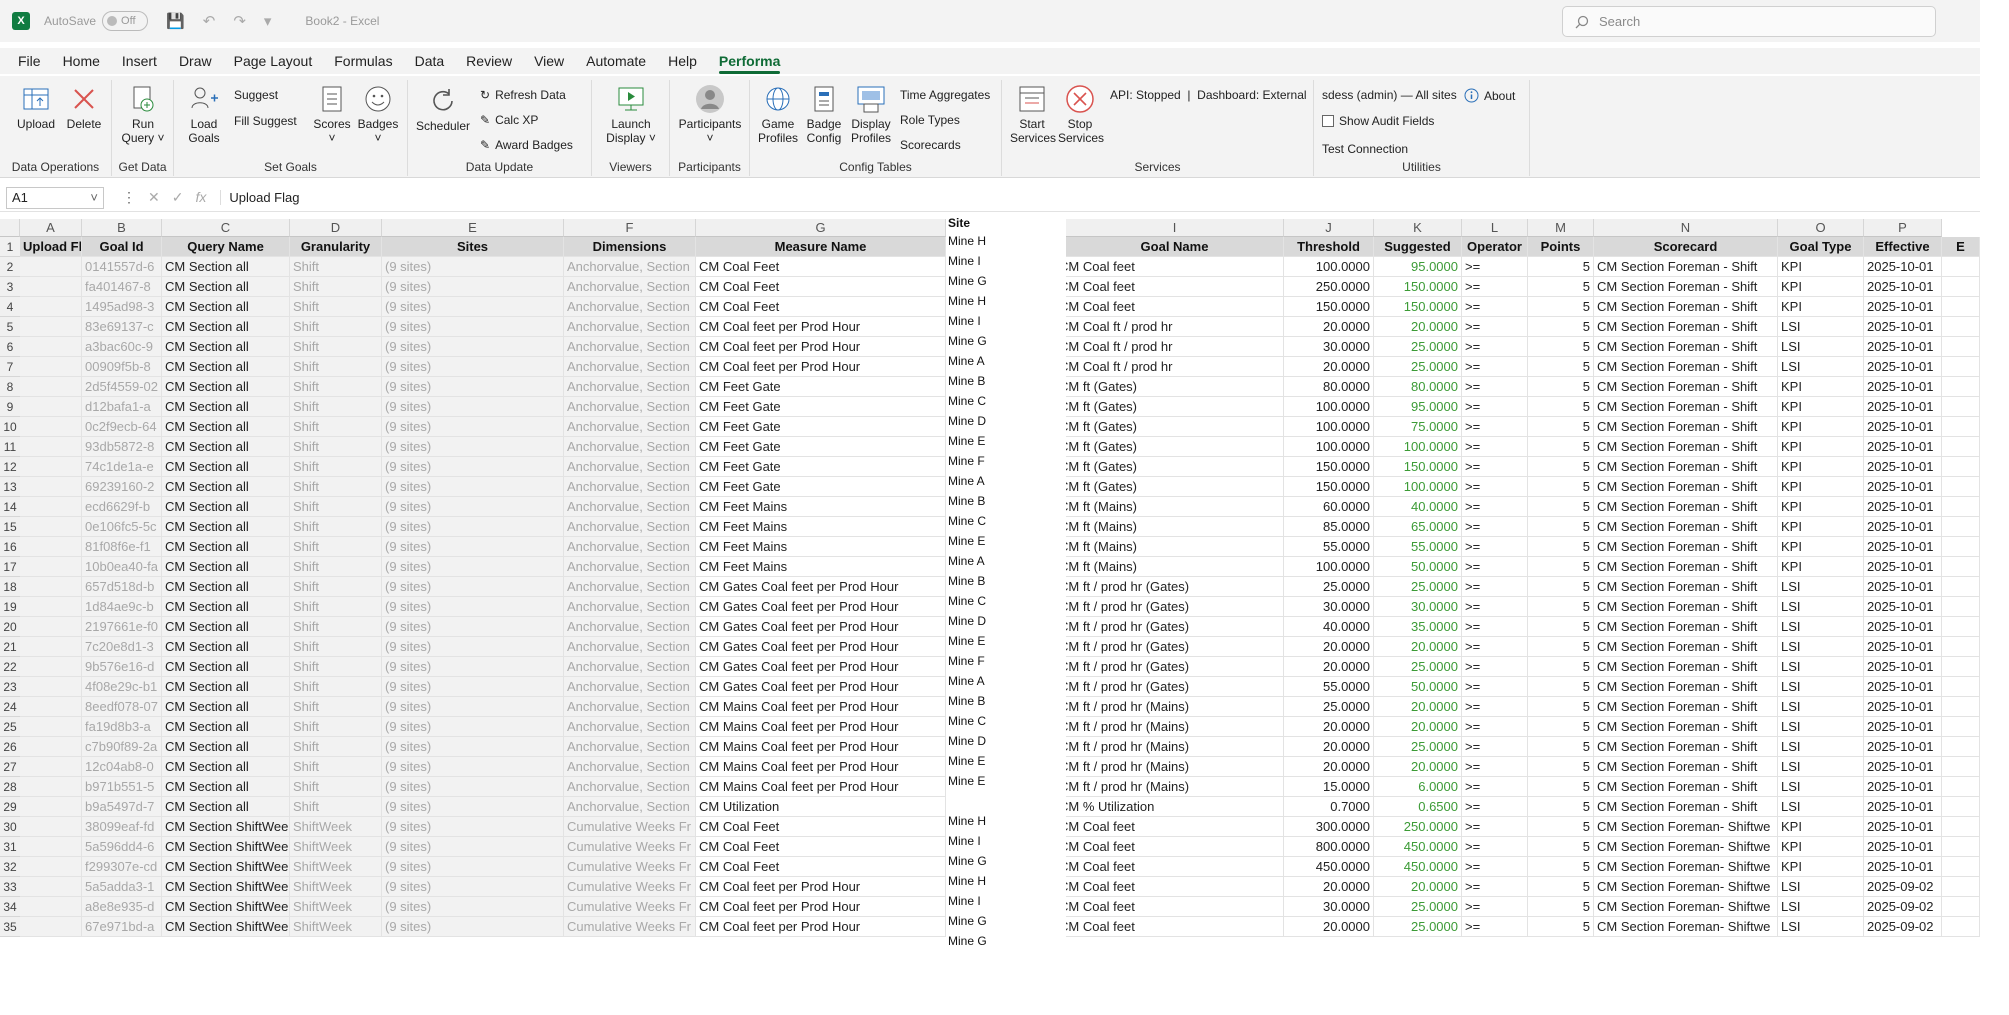 This screenshot has height=1015, width=2009. Describe the element at coordinates (930, 120) in the screenshot. I see `role-types-button: Role Types` at that location.